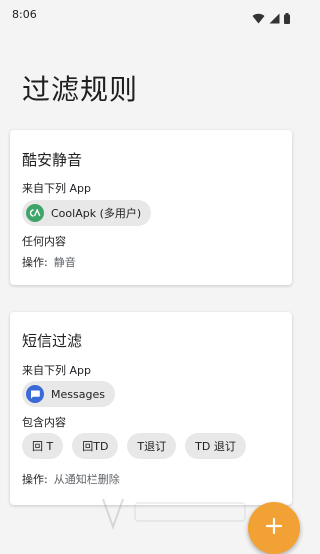  What do you see at coordinates (64, 262) in the screenshot?
I see `action-value: 静音` at bounding box center [64, 262].